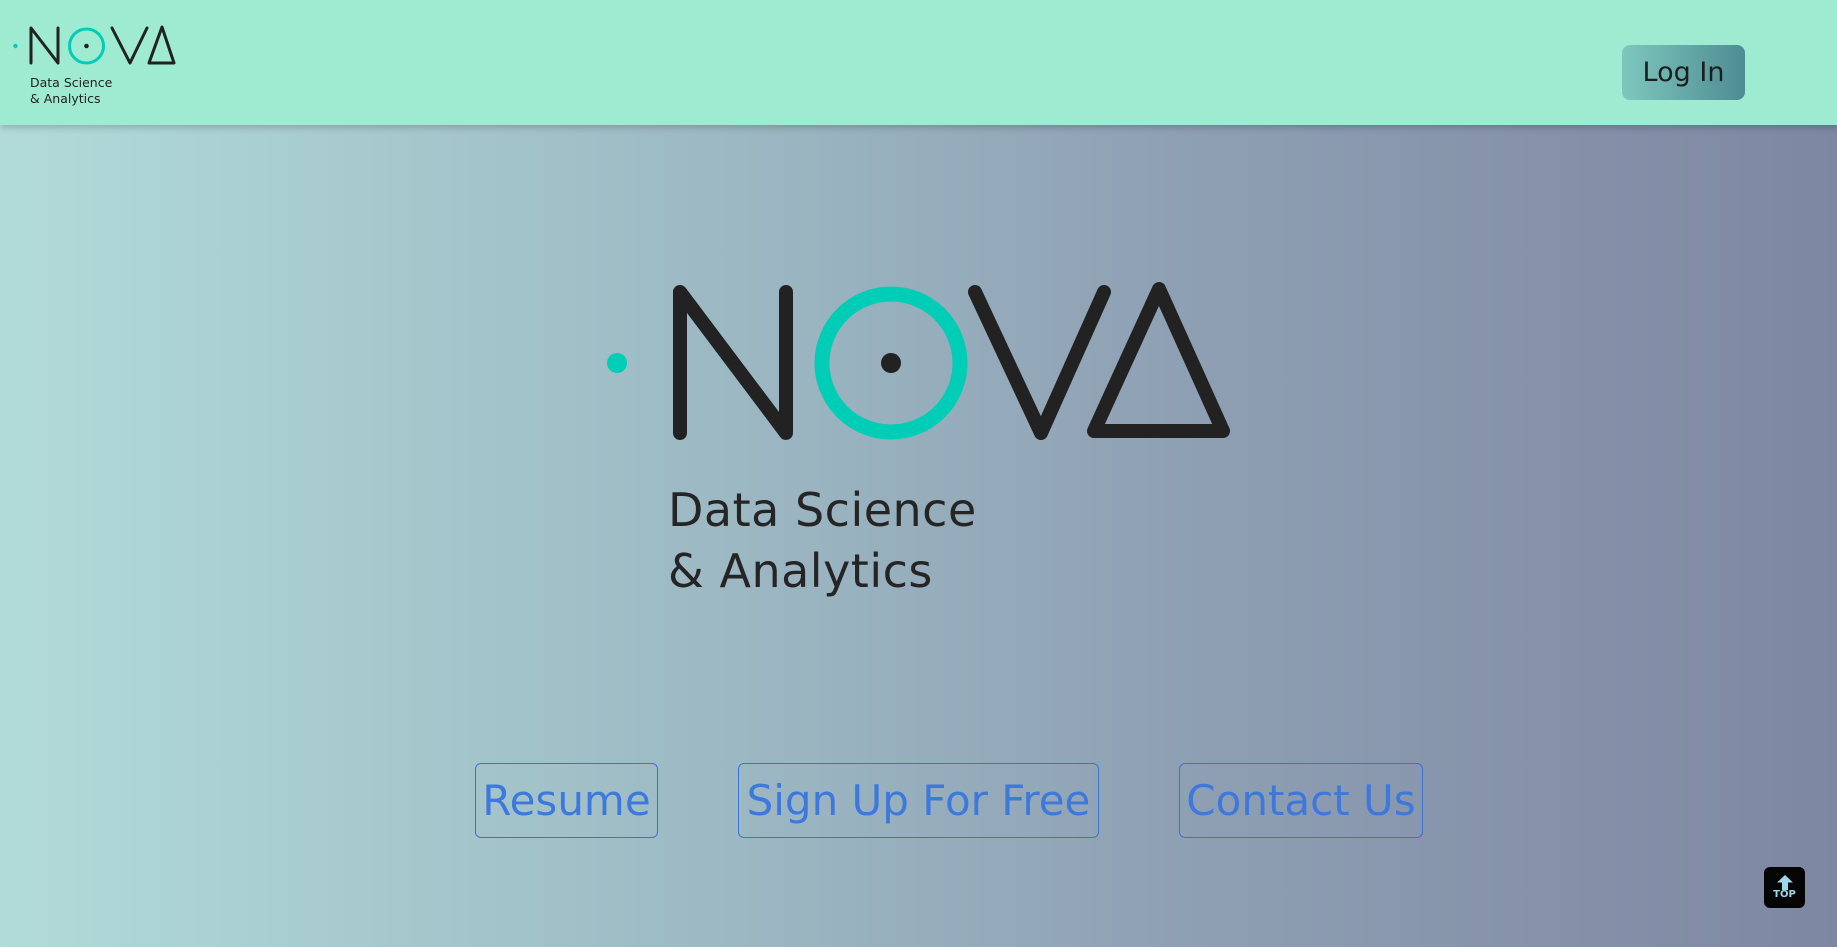 Image resolution: width=1837 pixels, height=947 pixels. I want to click on header-tagline-line1: Data Science, so click(71, 82).